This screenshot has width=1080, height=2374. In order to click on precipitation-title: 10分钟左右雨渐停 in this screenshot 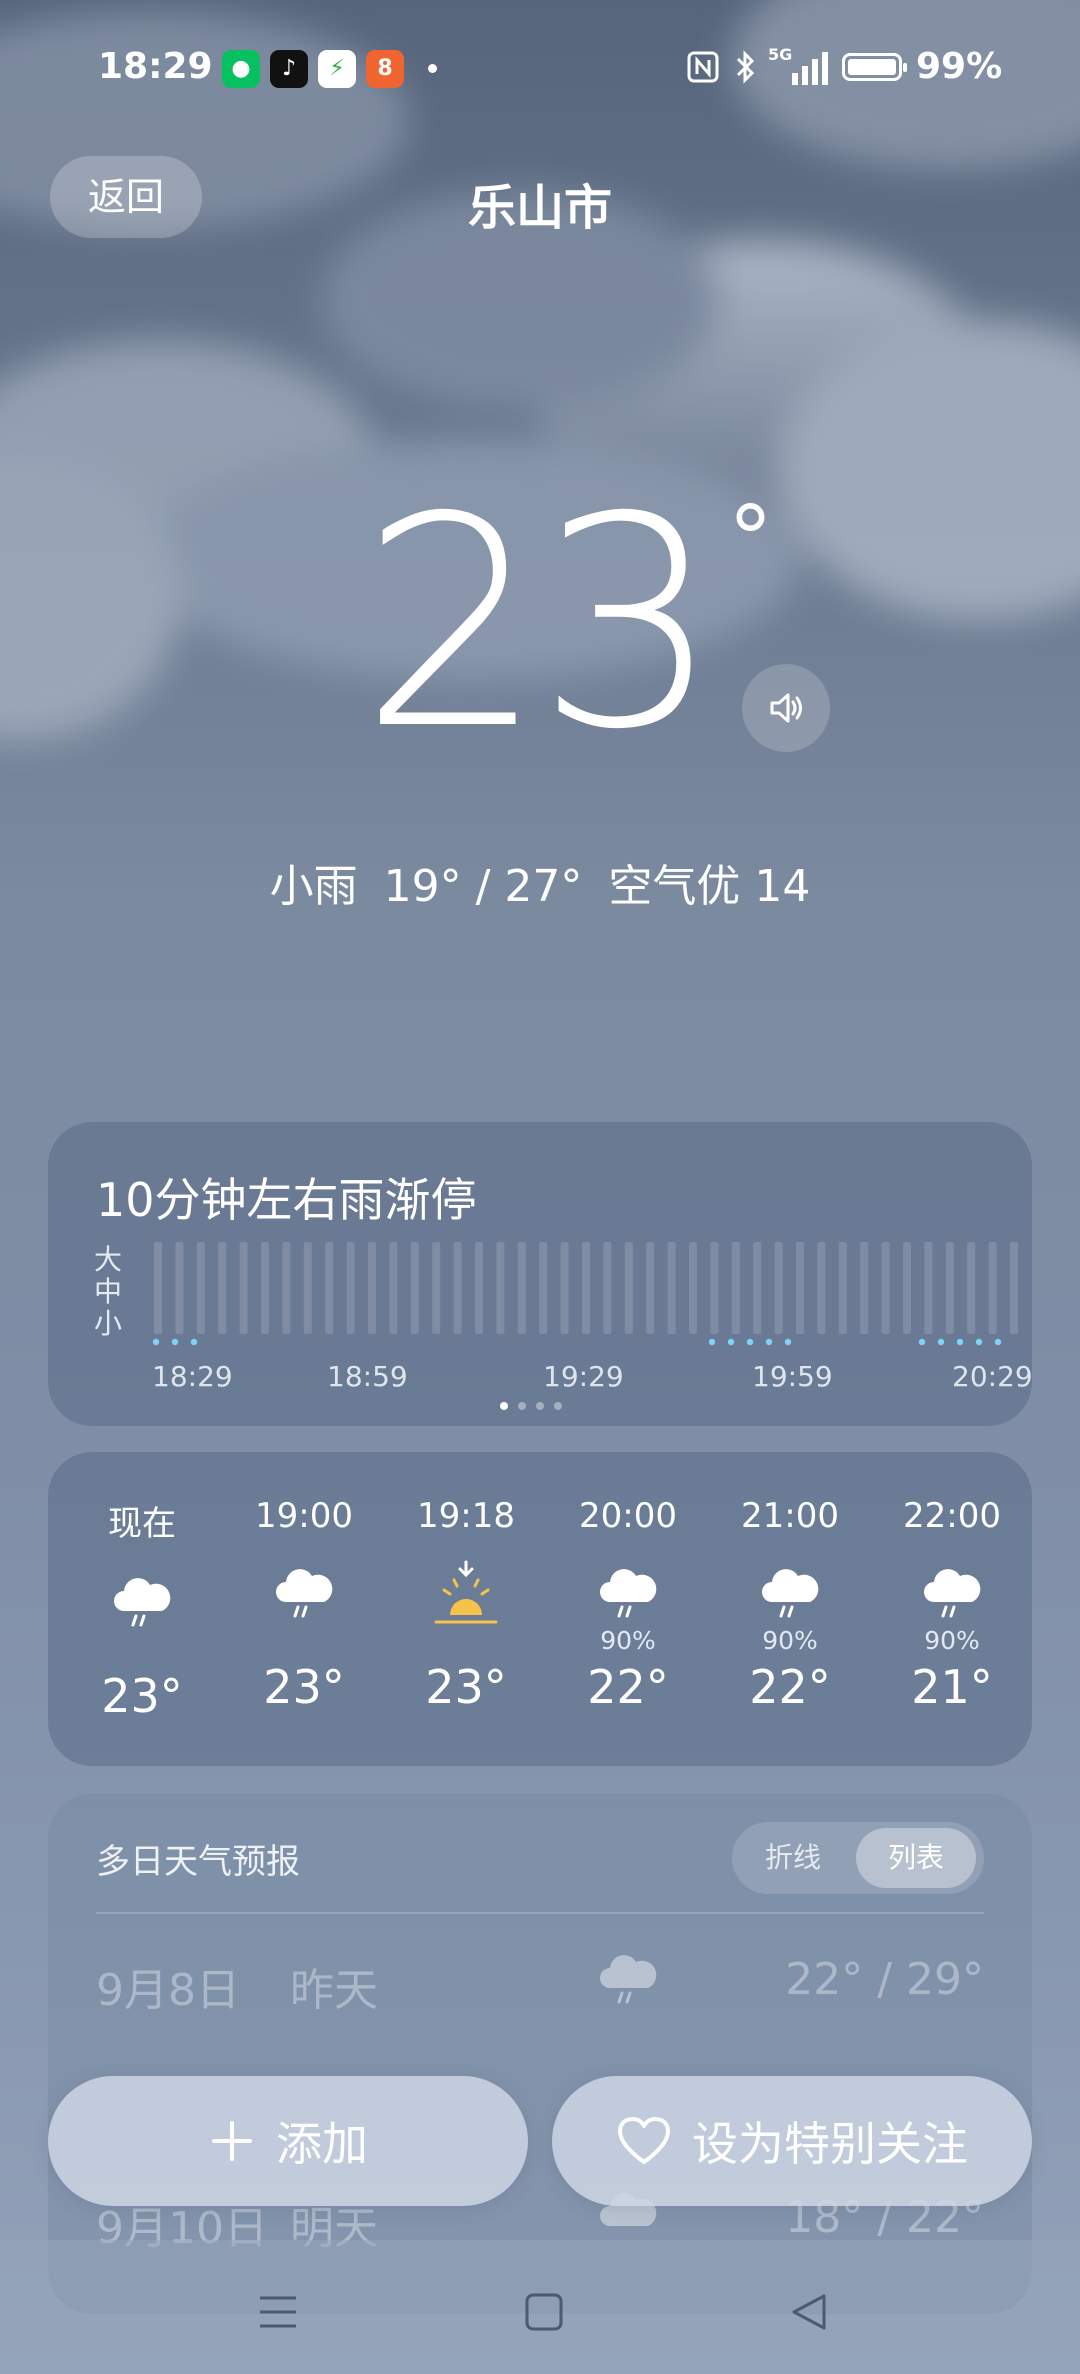, I will do `click(286, 1200)`.